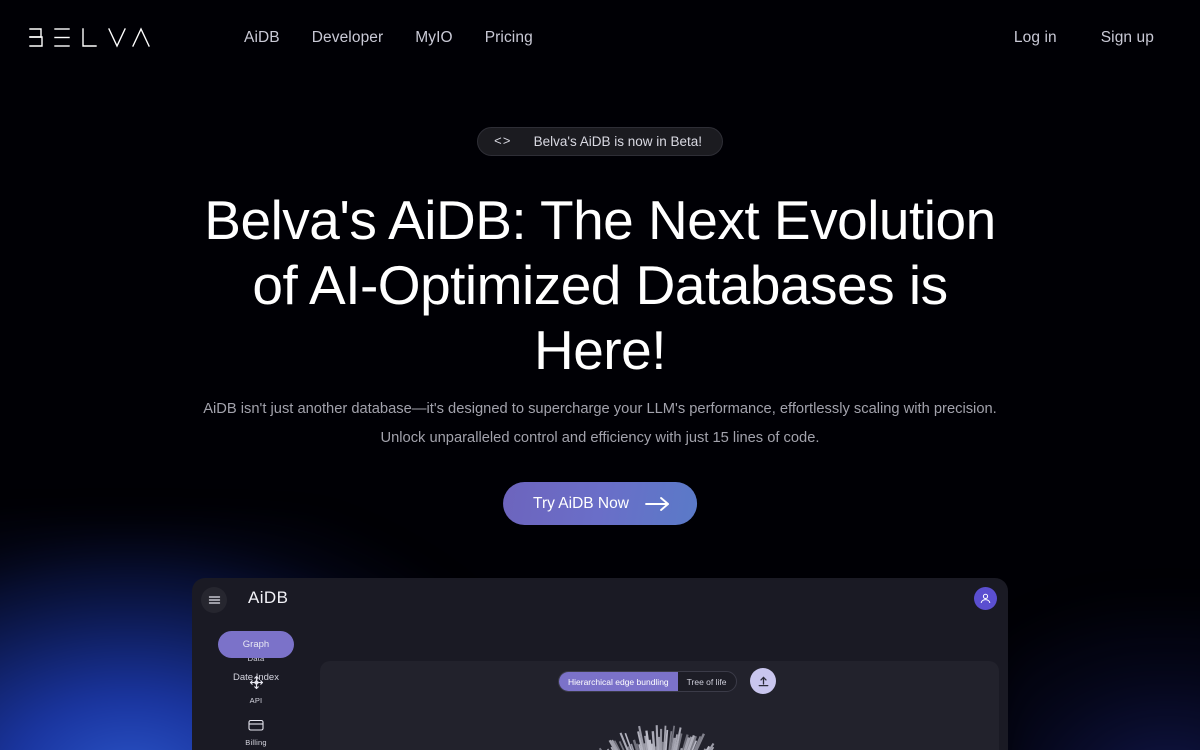 The image size is (1200, 750). What do you see at coordinates (985, 598) in the screenshot?
I see `user-avatar-icon` at bounding box center [985, 598].